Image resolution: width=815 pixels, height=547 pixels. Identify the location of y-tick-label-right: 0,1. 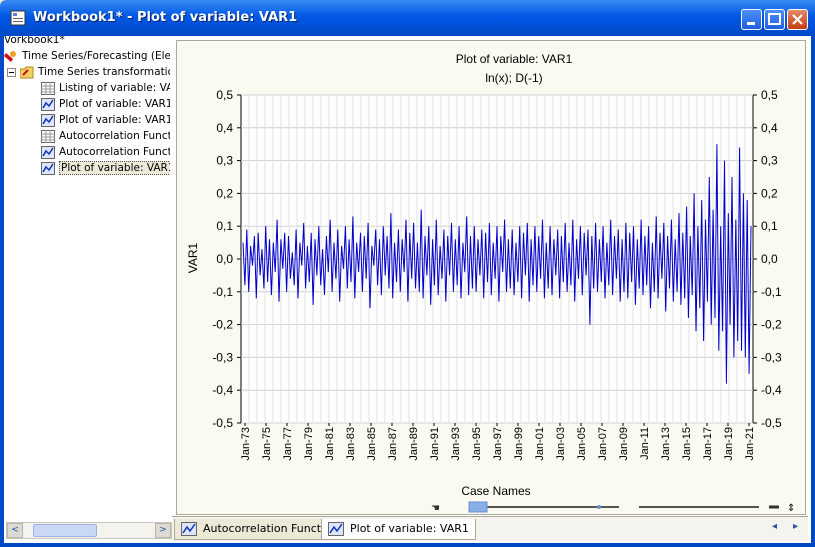
(769, 226).